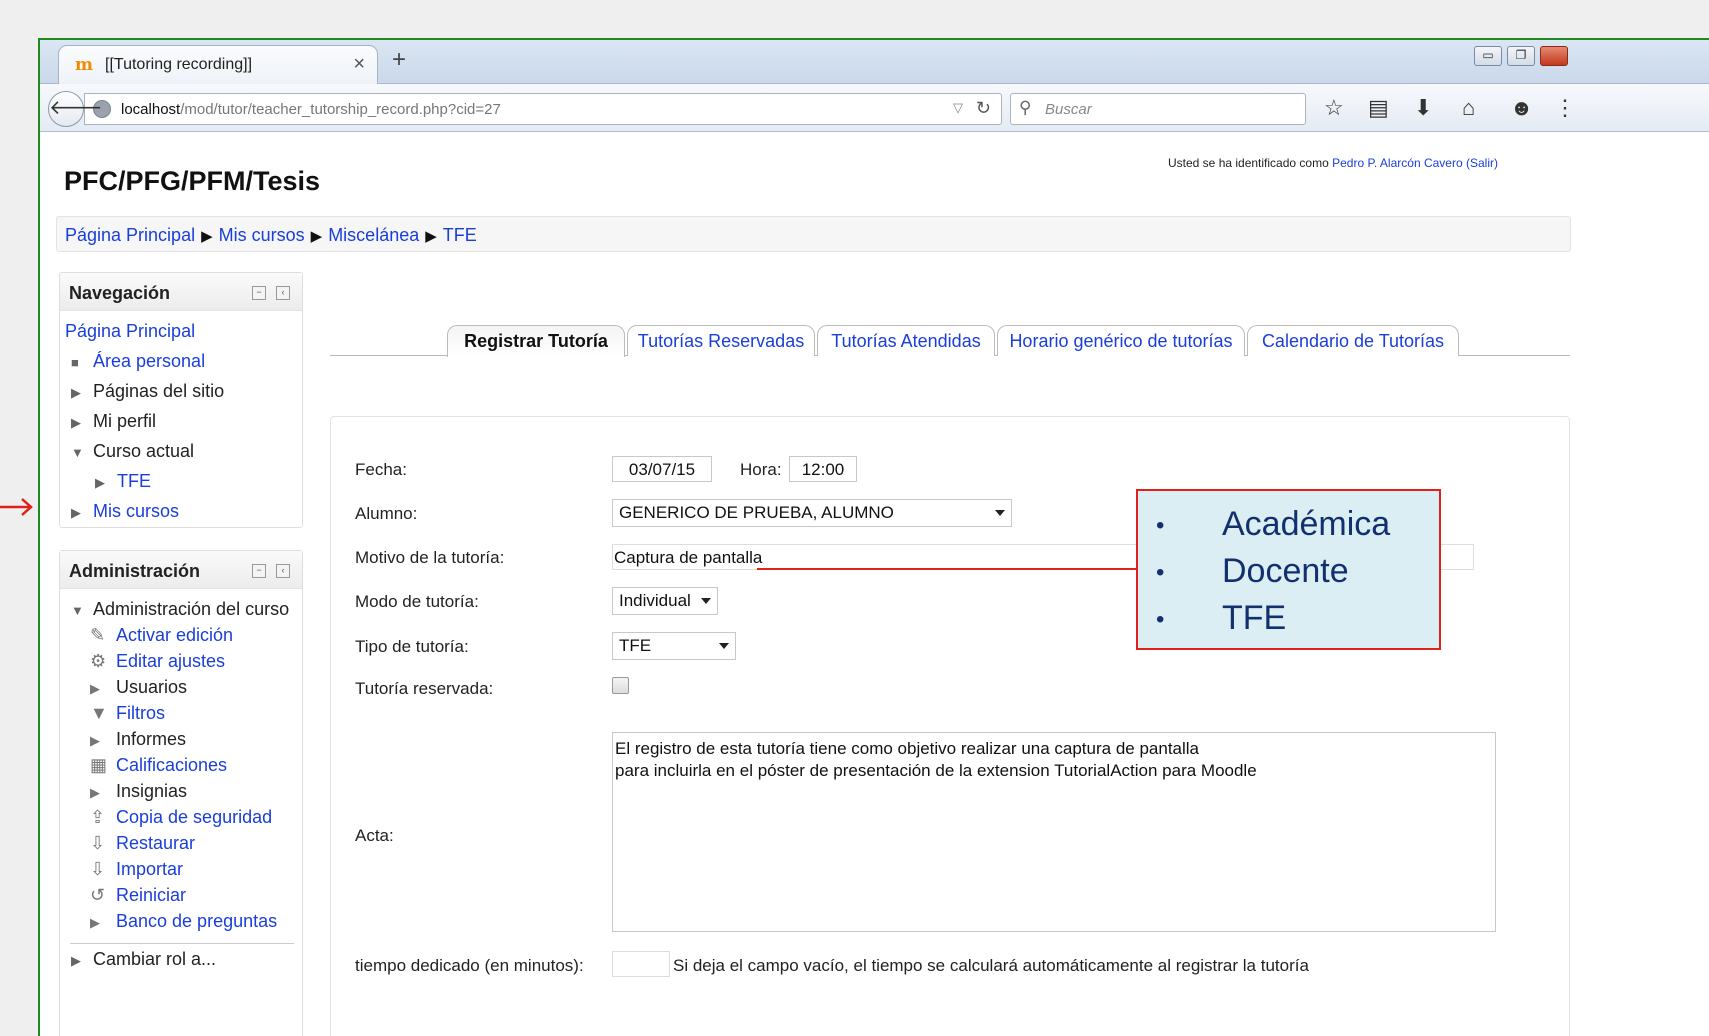  Describe the element at coordinates (536, 341) in the screenshot. I see `tab-register: Registrar Tutoría` at that location.